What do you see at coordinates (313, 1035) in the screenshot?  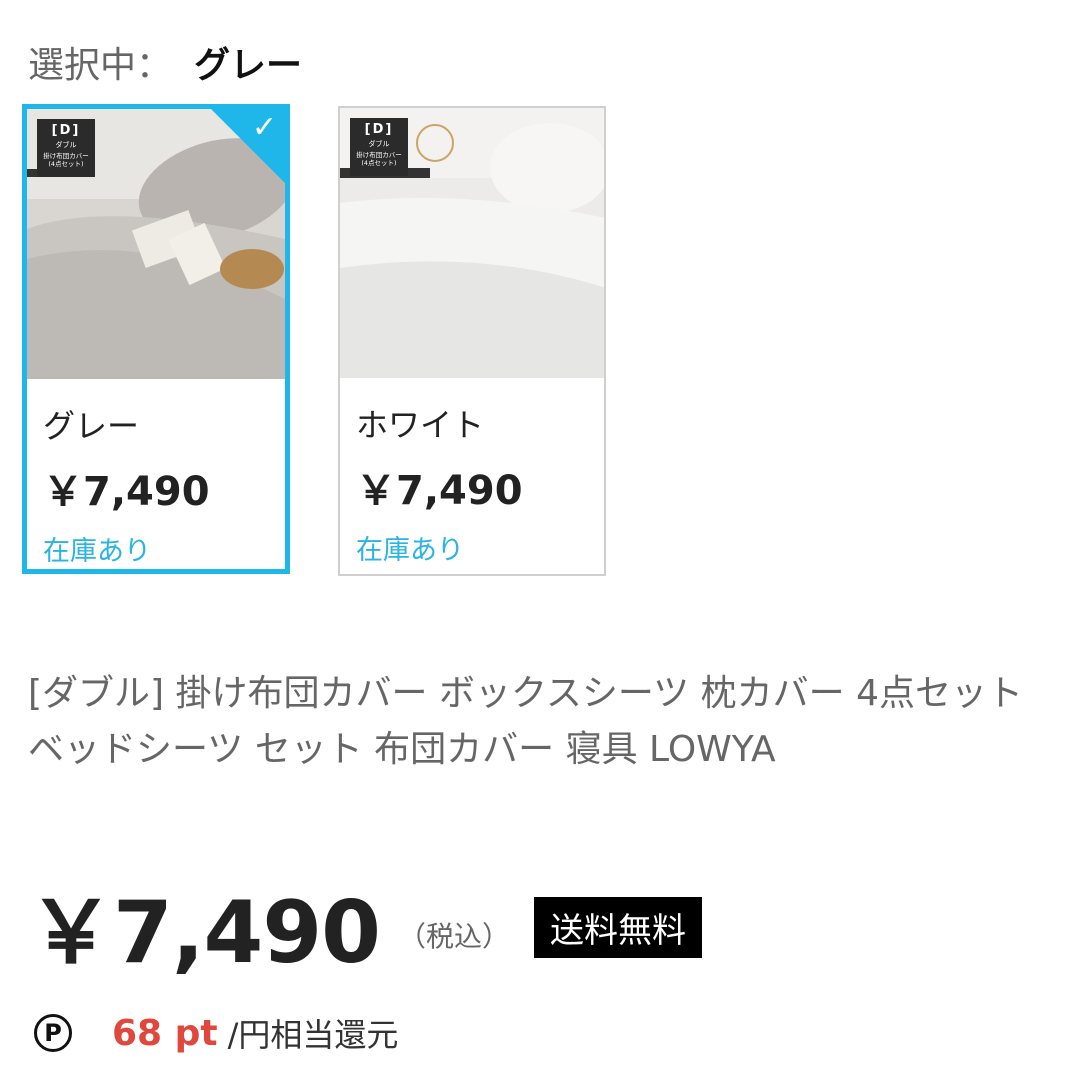 I see `points-suffix: /円相当還元` at bounding box center [313, 1035].